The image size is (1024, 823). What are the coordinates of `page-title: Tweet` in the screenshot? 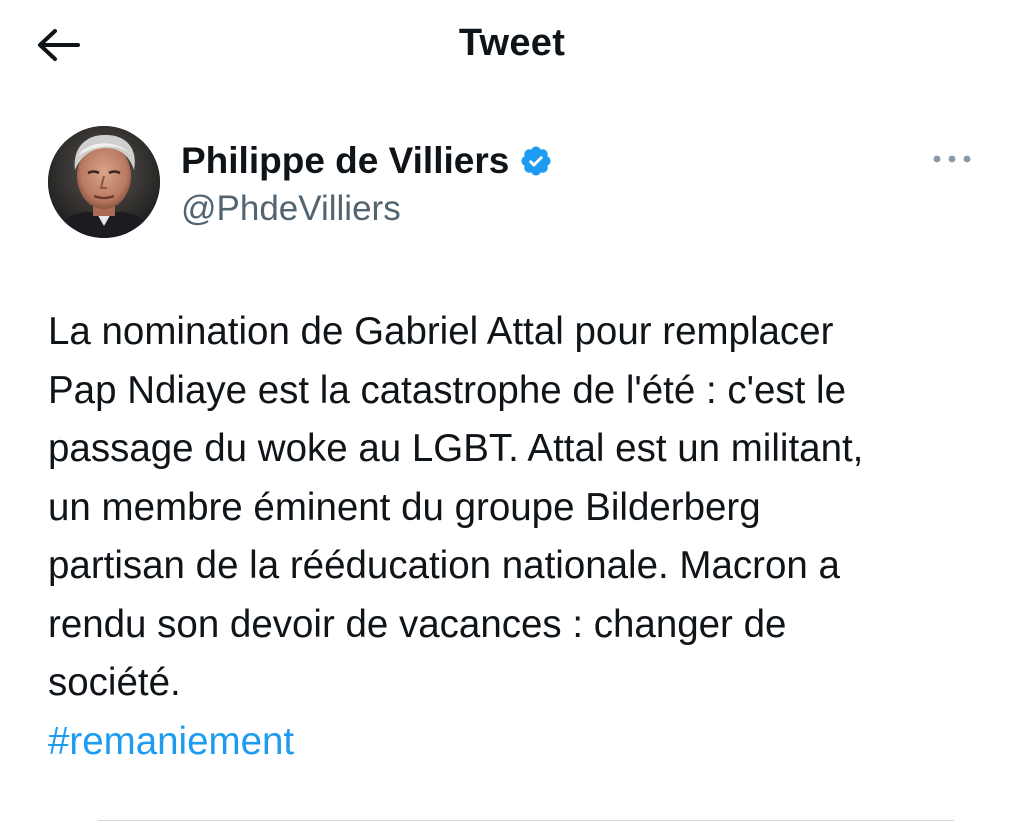 It's located at (512, 43).